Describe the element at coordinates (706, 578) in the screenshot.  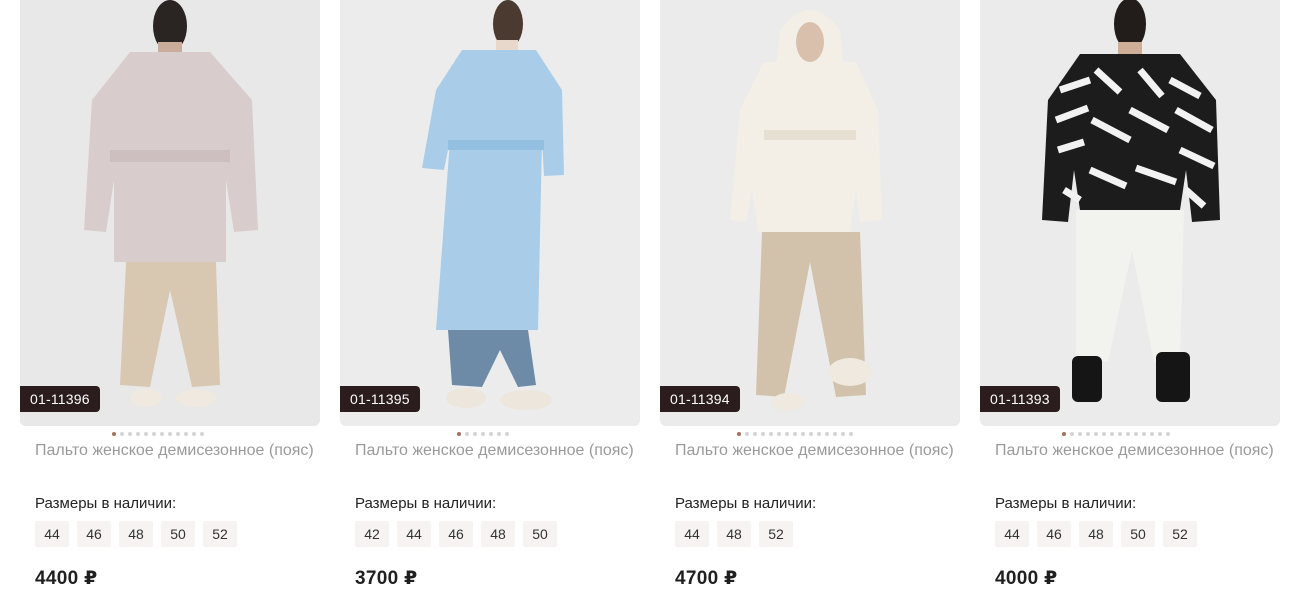
I see `product-price: 4700 ₽` at that location.